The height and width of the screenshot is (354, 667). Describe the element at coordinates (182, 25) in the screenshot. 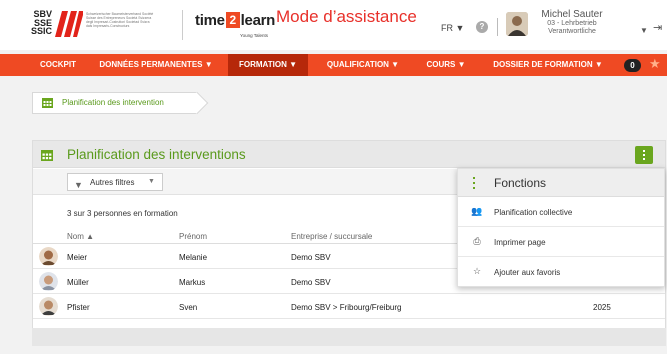

I see `header-divider` at that location.